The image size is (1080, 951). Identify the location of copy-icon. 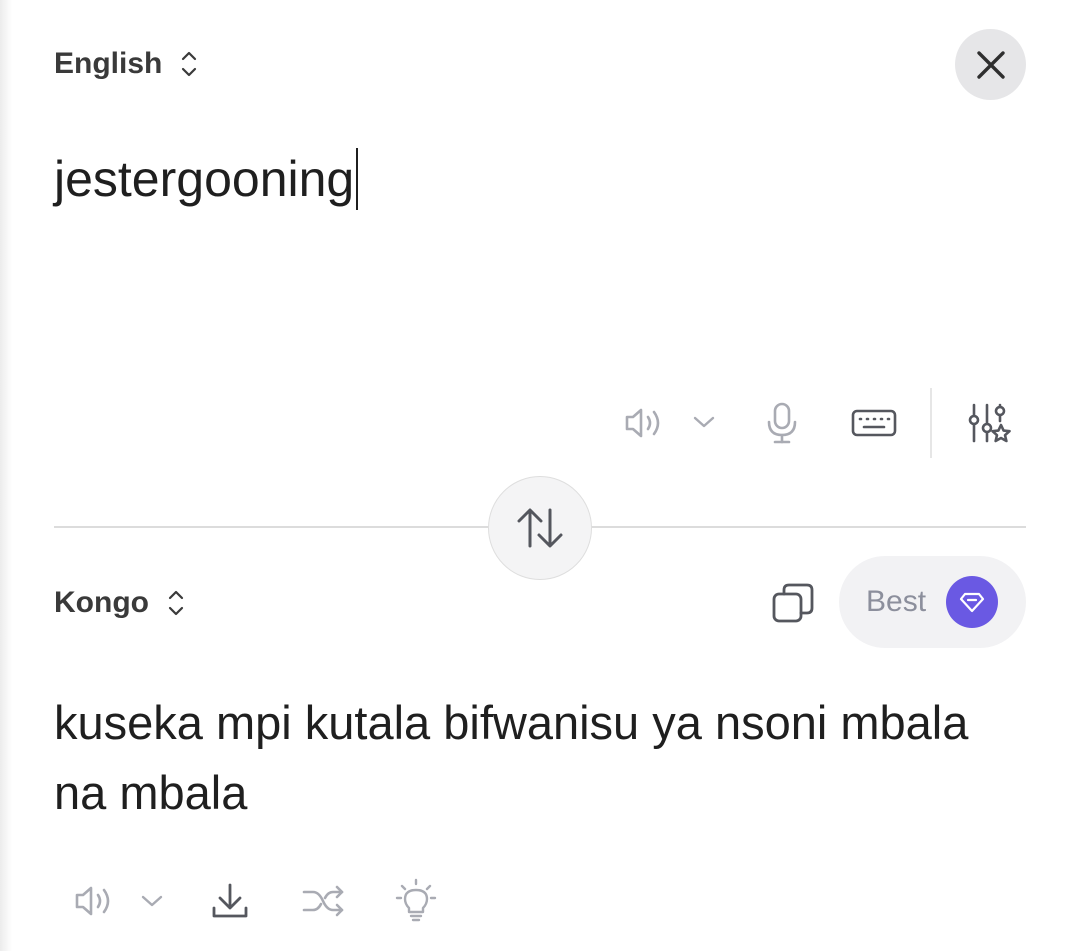
(793, 603).